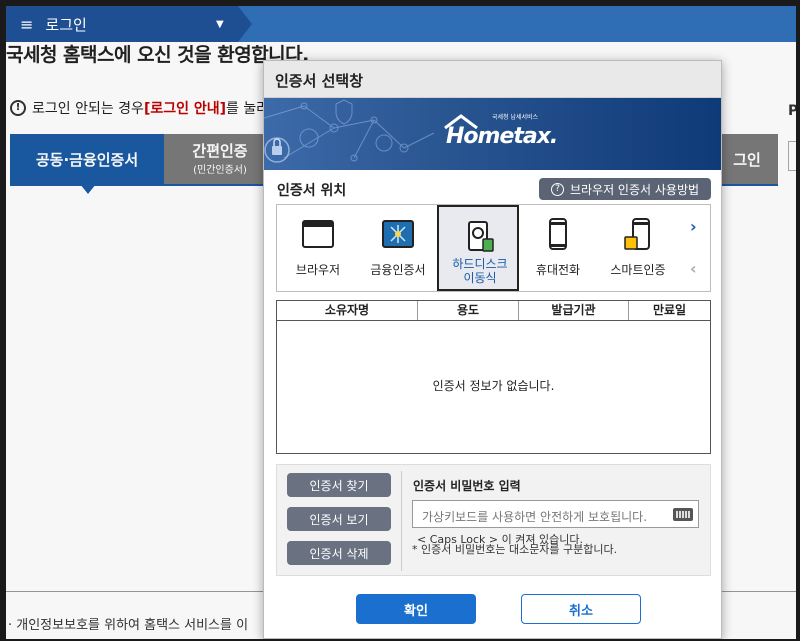 The image size is (800, 641). Describe the element at coordinates (515, 549) in the screenshot. I see `case-sensitive-hint: * 인증서 비밀번호는 대소문자를 구분합니다.` at that location.